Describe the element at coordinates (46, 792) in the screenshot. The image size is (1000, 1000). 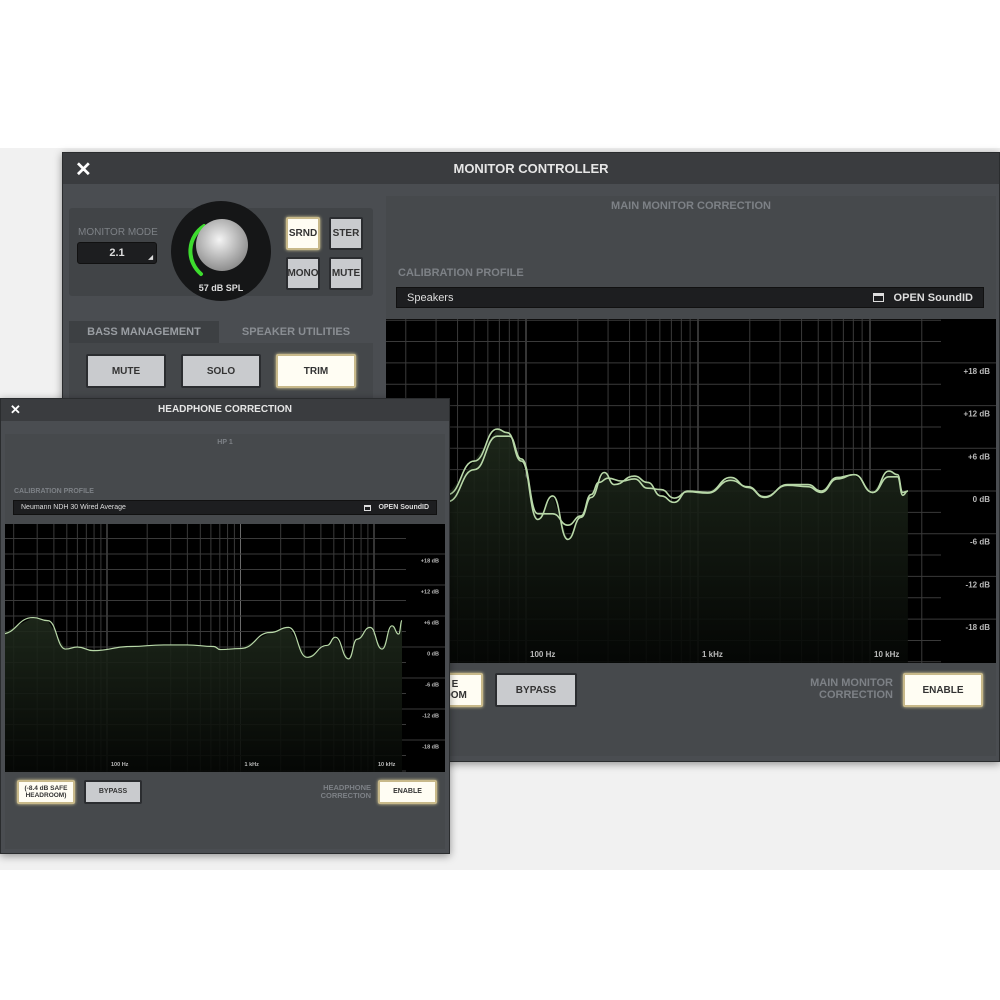
I see `hp-safe-headroom-button: (-8.4 dB SAFE HEADROOM)` at that location.